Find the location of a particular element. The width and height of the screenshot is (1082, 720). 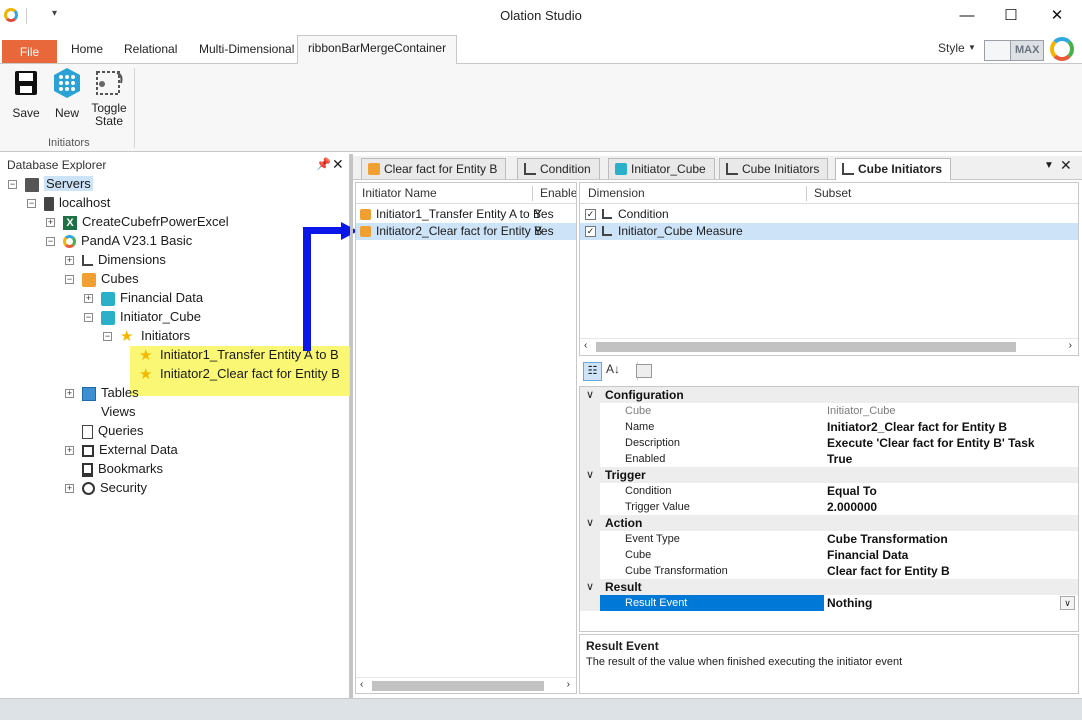

property-value: Equal To is located at coordinates (952, 491).